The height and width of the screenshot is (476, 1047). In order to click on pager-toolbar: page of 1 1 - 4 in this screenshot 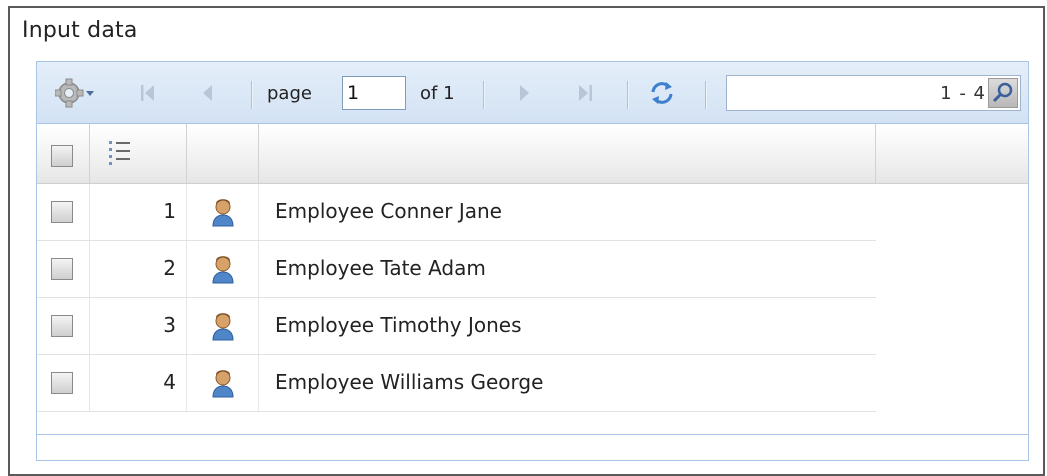, I will do `click(532, 93)`.